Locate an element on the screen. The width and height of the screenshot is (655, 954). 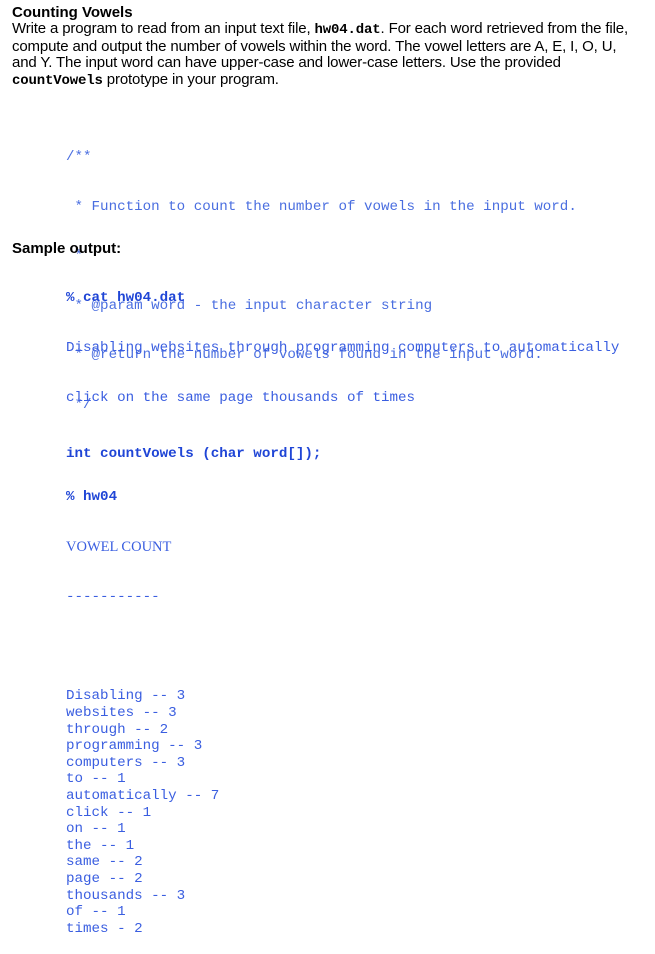
result-row: to -- 1 is located at coordinates (96, 779).